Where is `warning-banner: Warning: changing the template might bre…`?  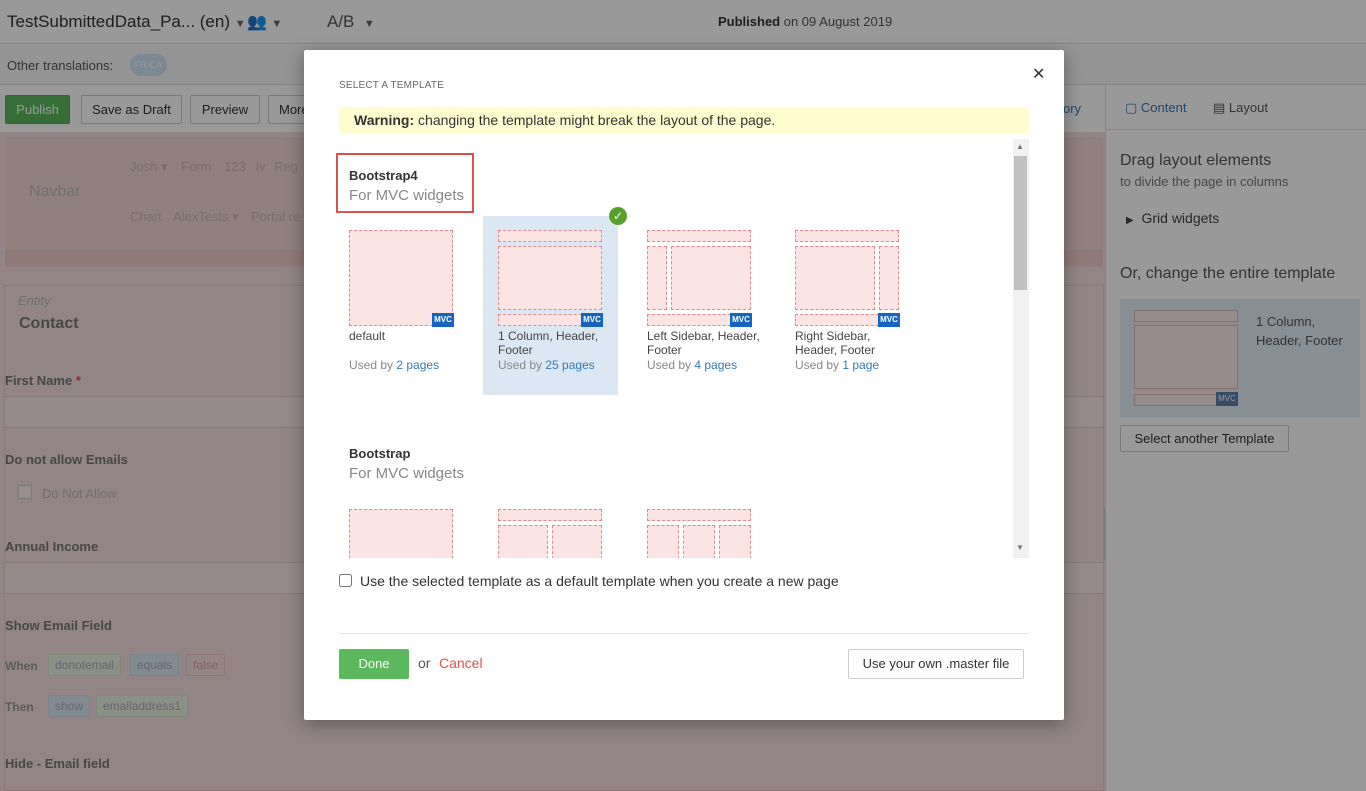 warning-banner: Warning: changing the template might bre… is located at coordinates (684, 120).